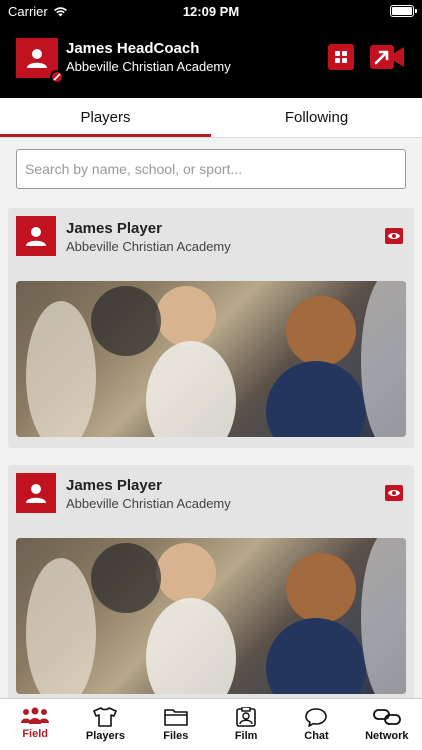 This screenshot has width=422, height=750. I want to click on profile-name: James HeadCoach, so click(133, 48).